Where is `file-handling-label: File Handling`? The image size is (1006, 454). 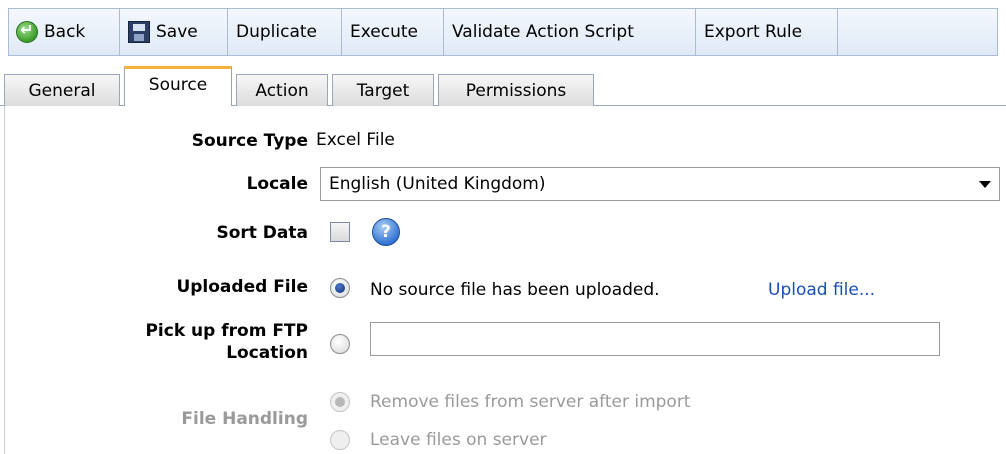
file-handling-label: File Handling is located at coordinates (244, 419).